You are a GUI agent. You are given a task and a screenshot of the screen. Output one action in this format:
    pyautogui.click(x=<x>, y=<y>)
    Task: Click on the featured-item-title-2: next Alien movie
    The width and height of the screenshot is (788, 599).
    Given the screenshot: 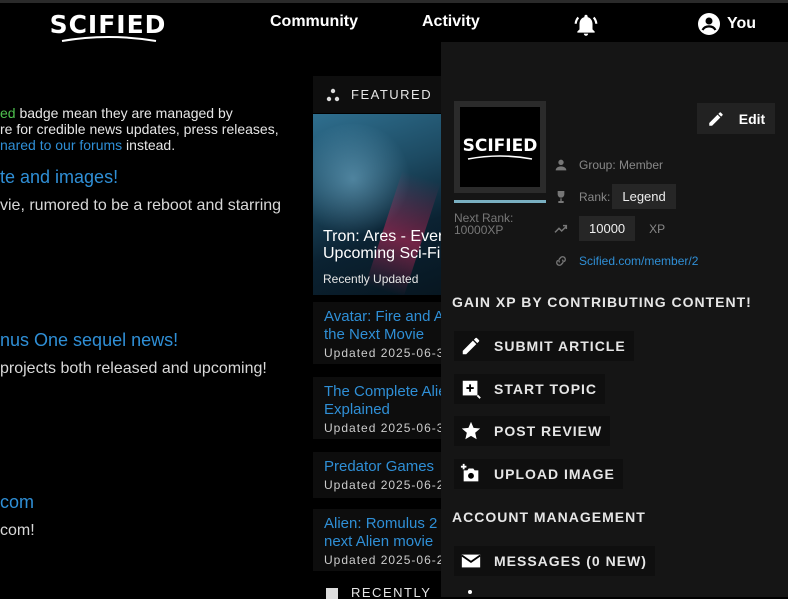 What is the action you would take?
    pyautogui.click(x=379, y=541)
    